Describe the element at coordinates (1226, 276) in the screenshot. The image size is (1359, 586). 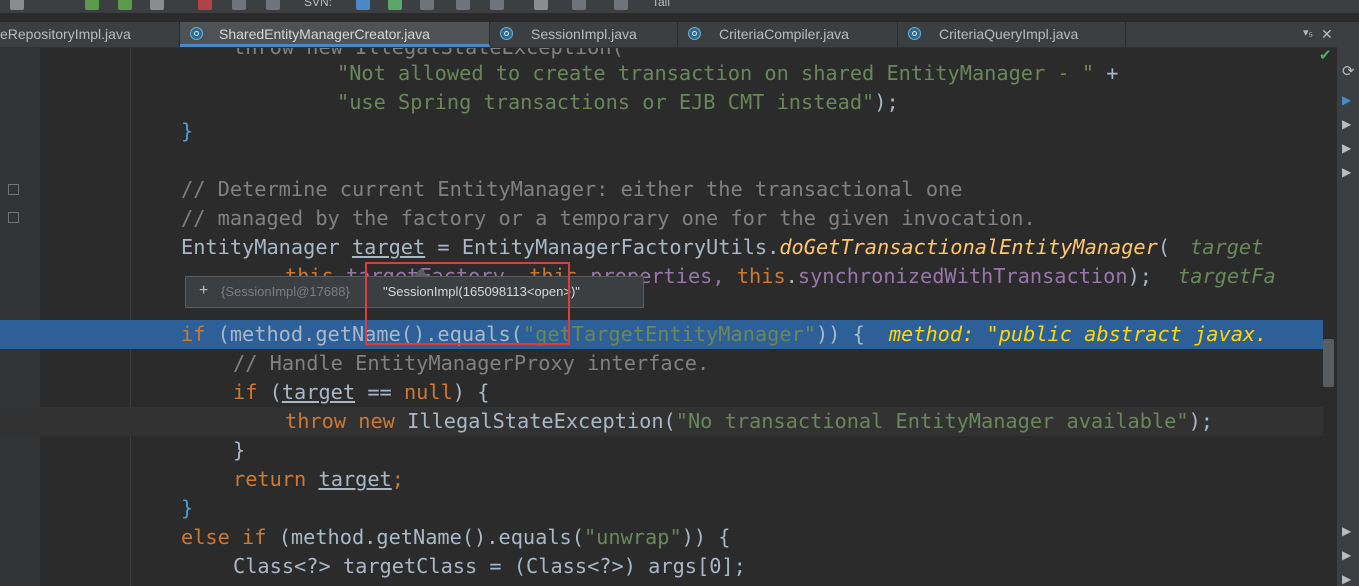
I see `inline-debug-hint: targetFa` at that location.